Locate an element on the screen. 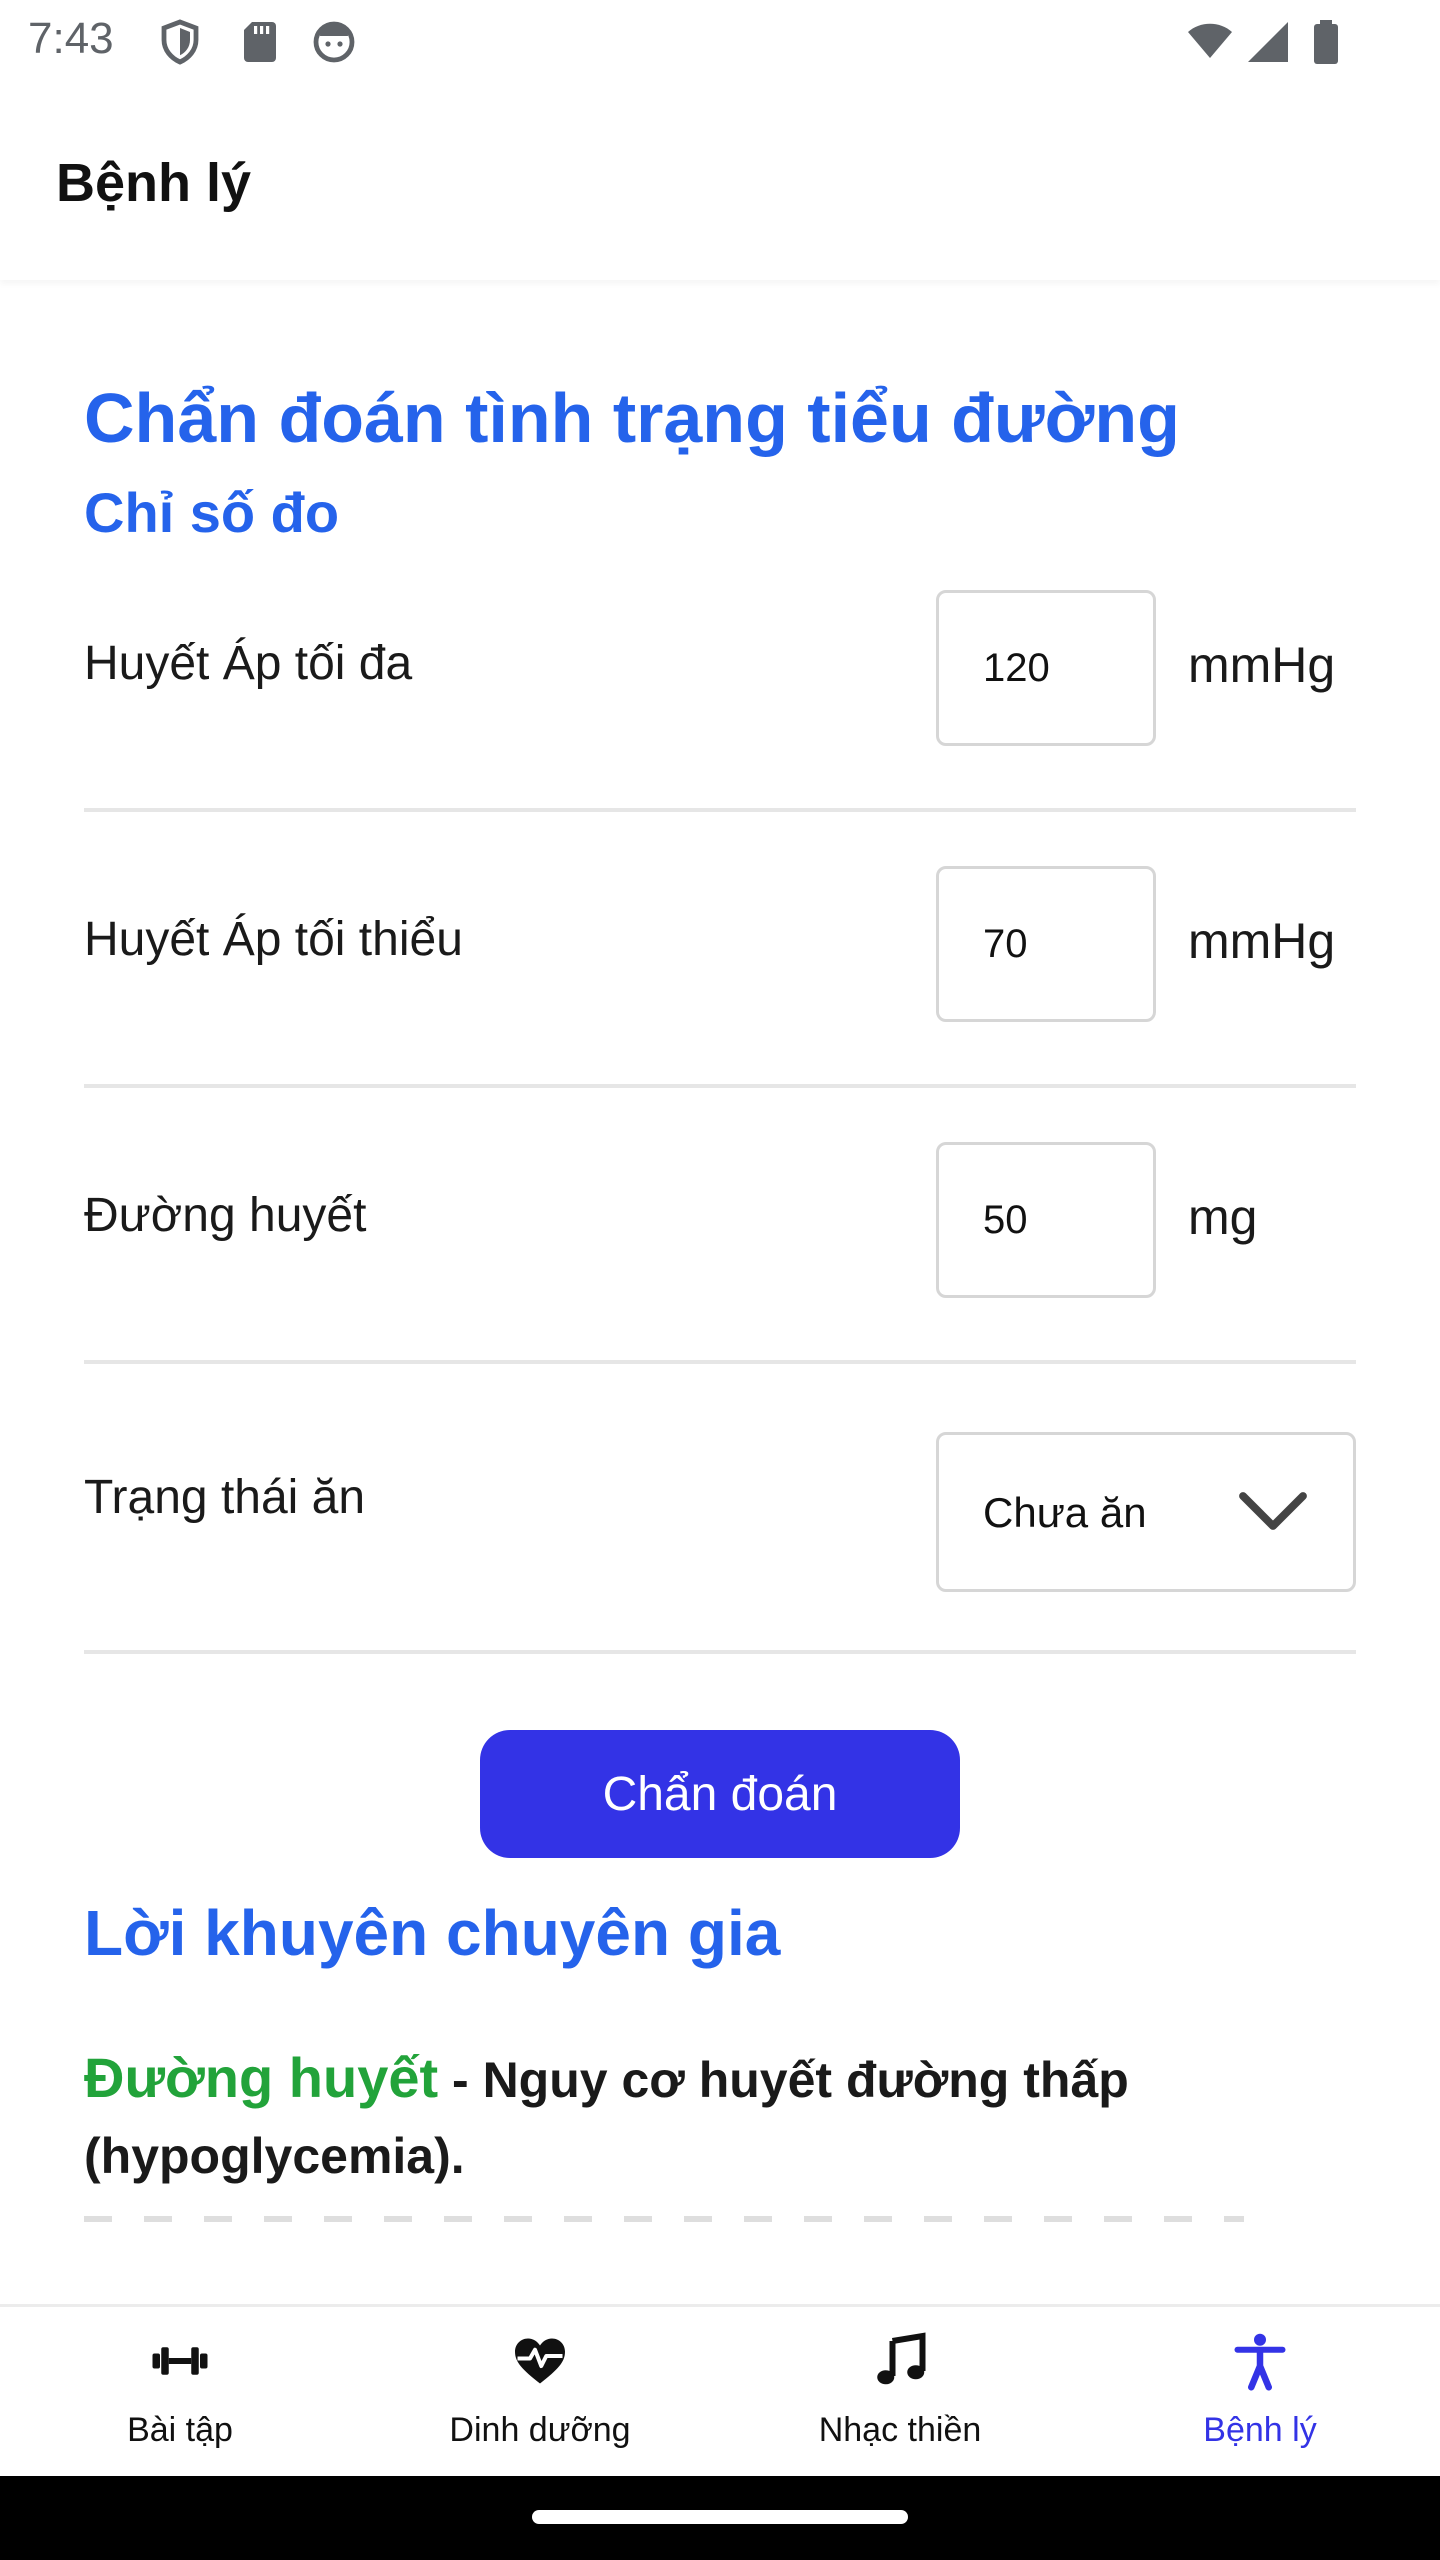 The height and width of the screenshot is (2560, 1440). wifi-icon is located at coordinates (1210, 40).